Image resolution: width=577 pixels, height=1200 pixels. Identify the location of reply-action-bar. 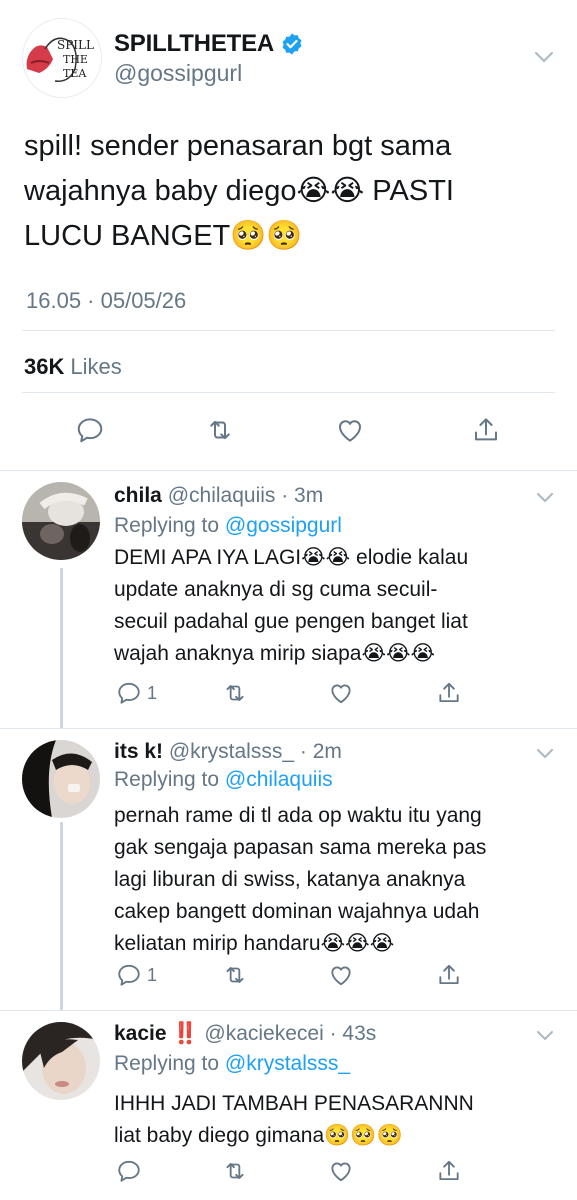
(334, 1171).